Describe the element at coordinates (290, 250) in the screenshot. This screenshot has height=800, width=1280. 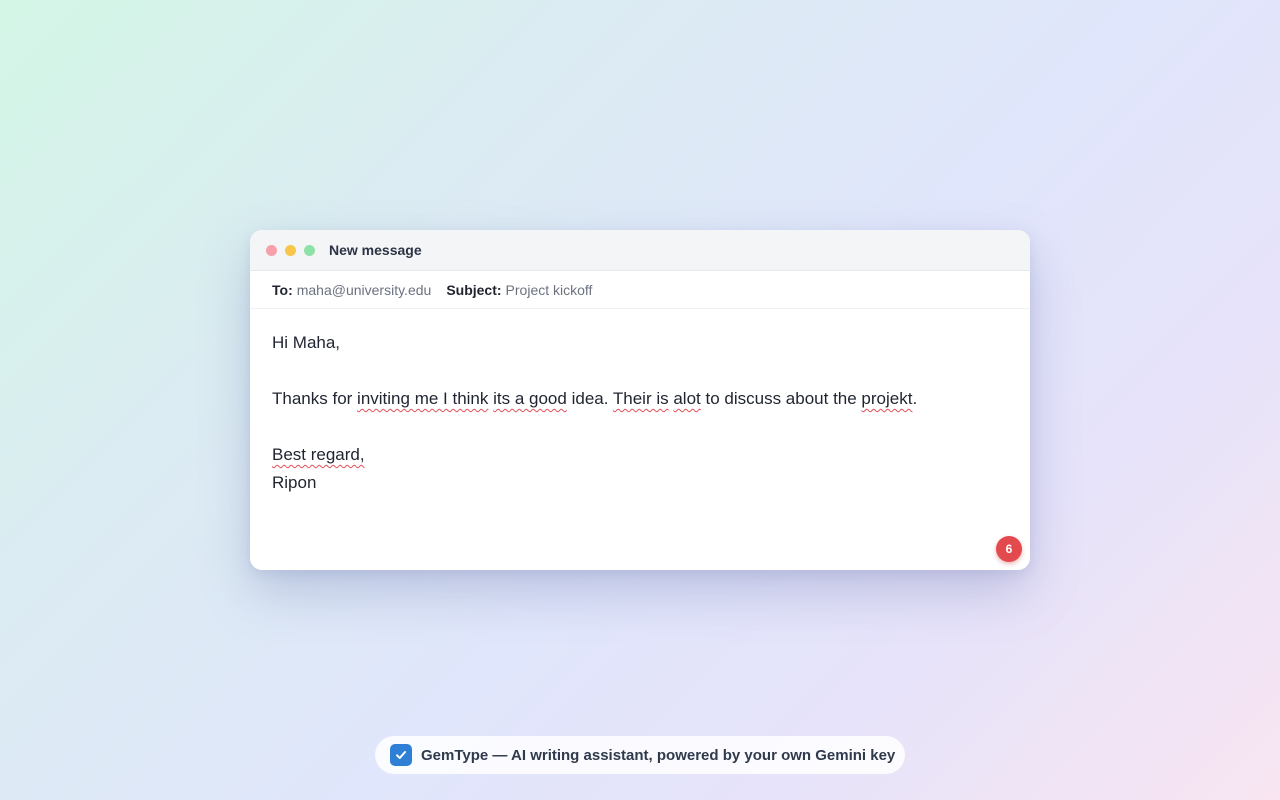
I see `minimize-window-button` at that location.